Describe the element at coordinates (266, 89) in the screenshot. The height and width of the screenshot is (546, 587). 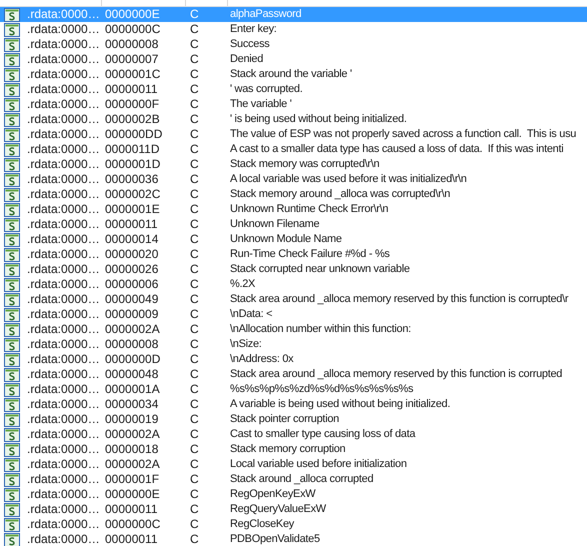
I see `string-cell: ' was corrupted.` at that location.